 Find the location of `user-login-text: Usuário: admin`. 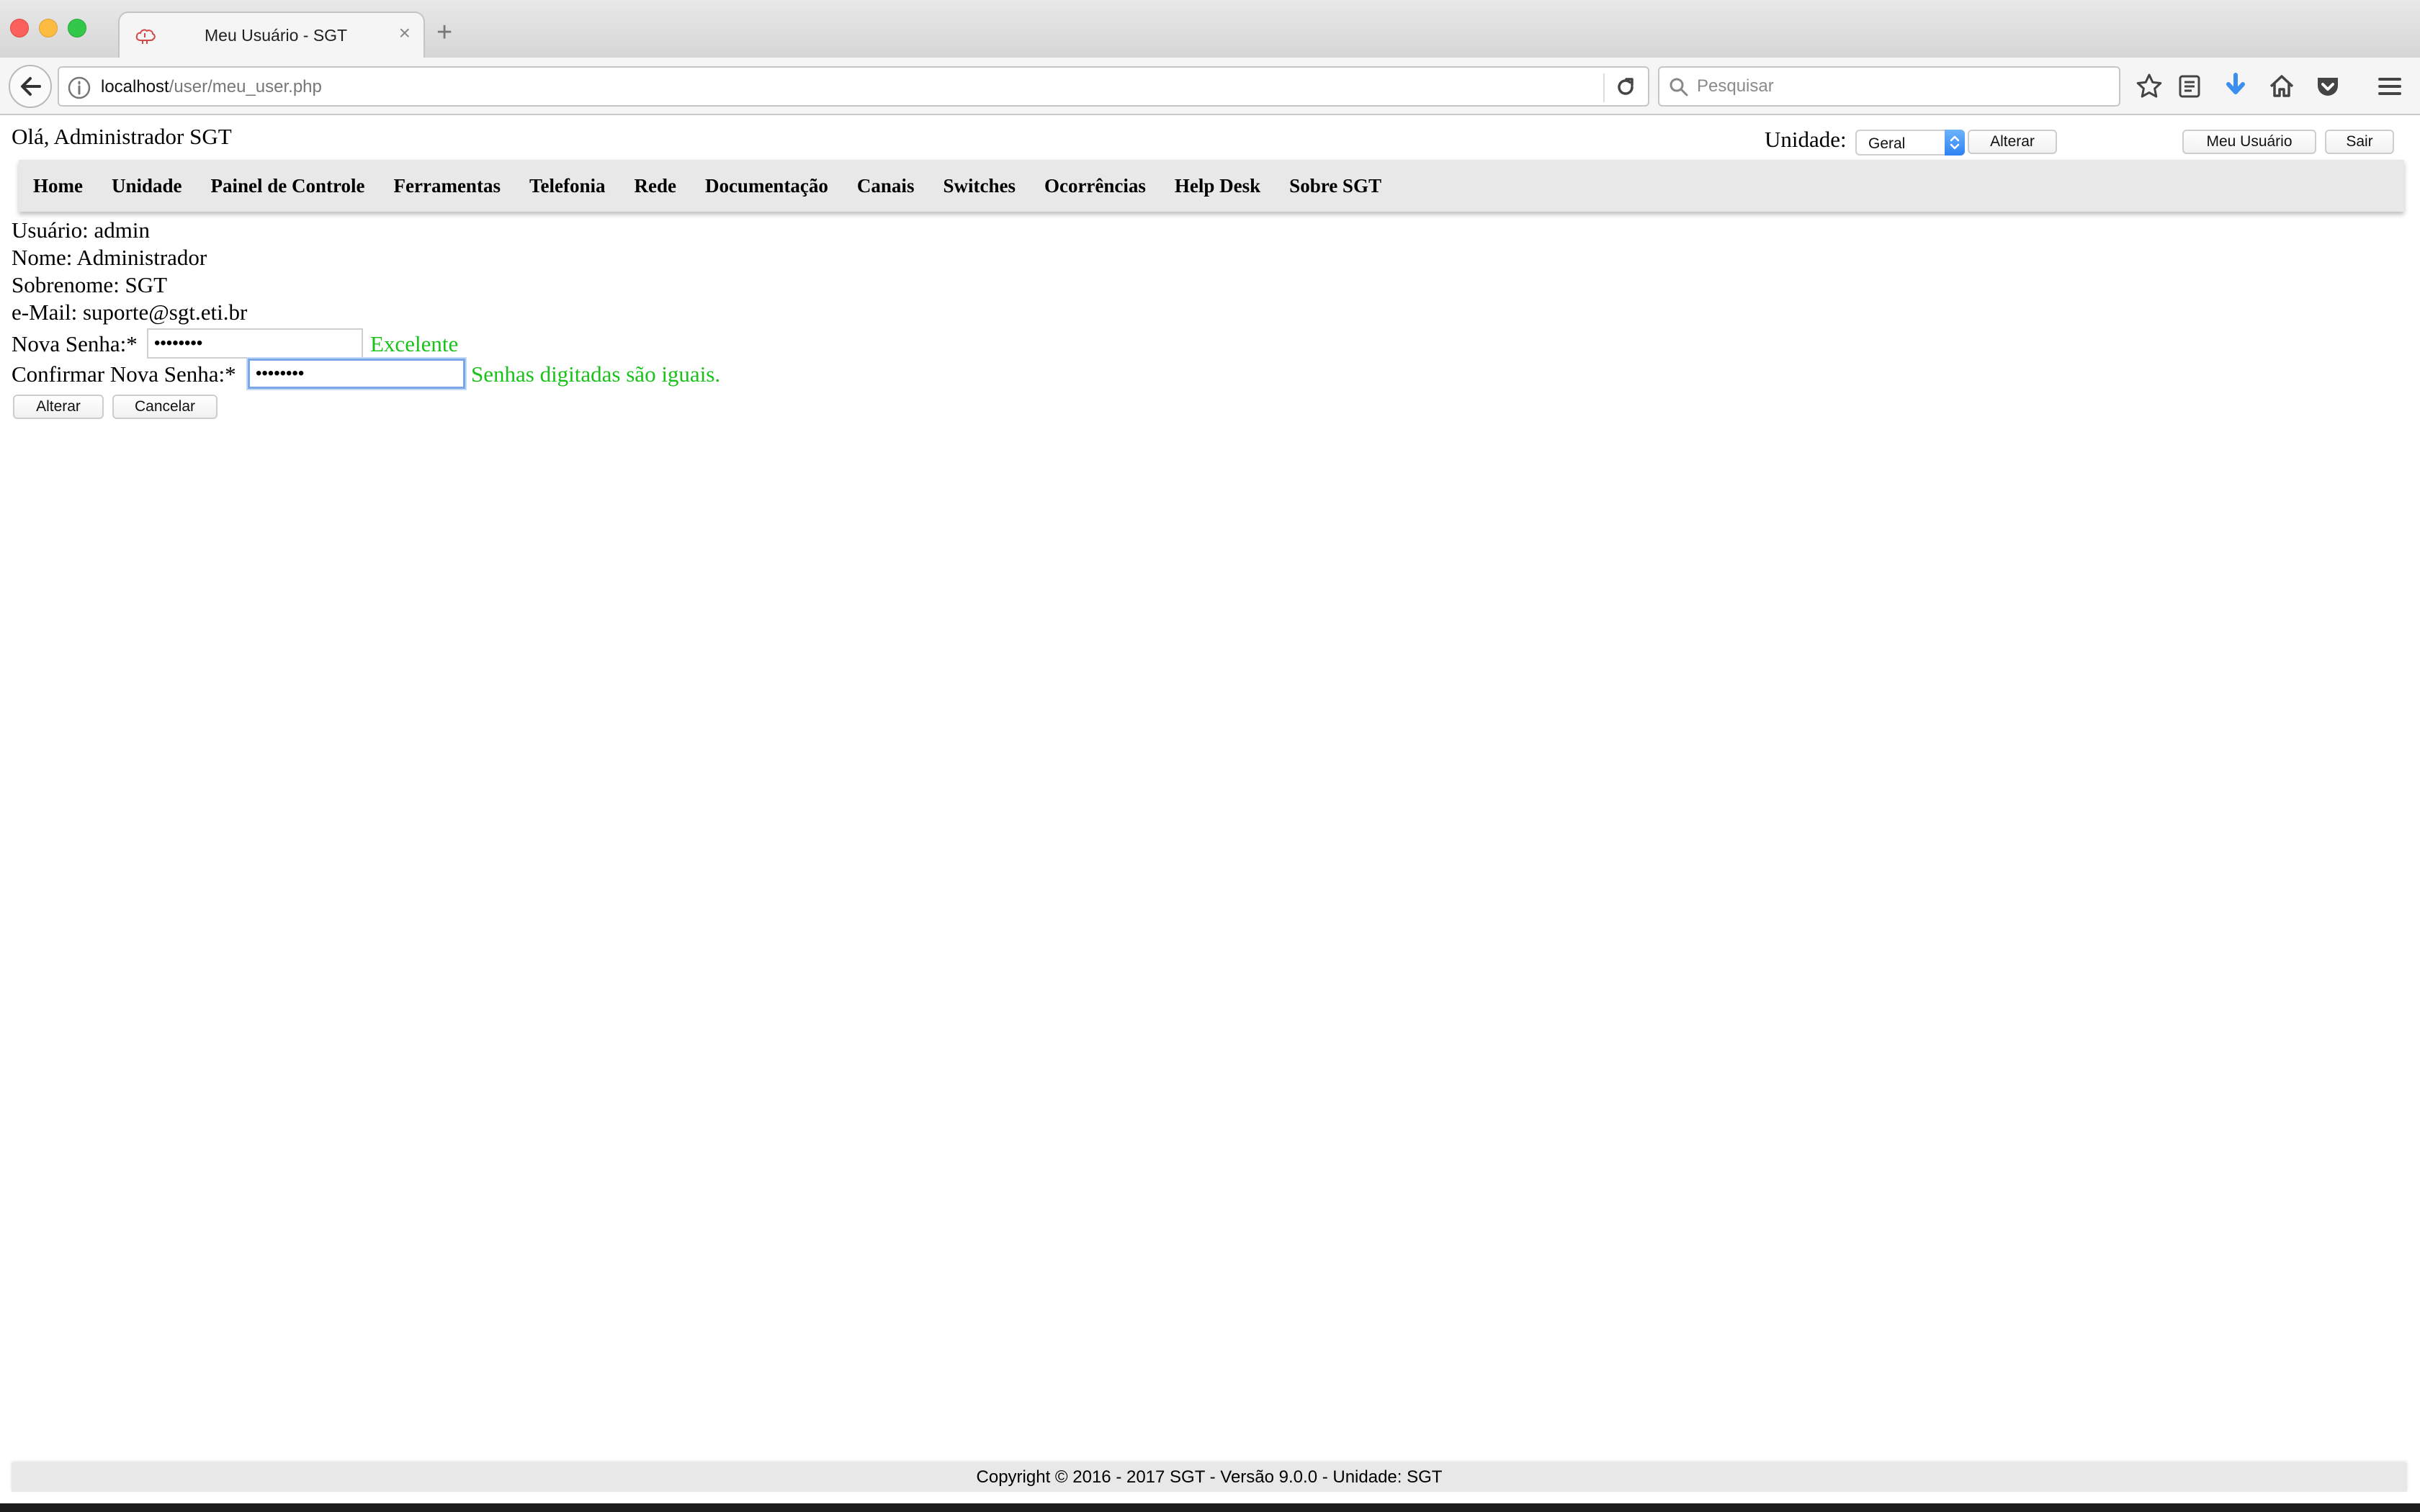

user-login-text: Usuário: admin is located at coordinates (81, 230).